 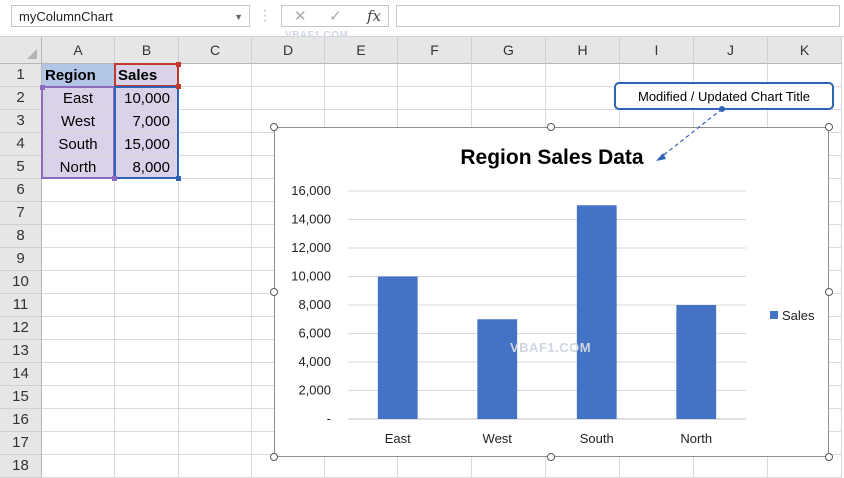 I want to click on formula-bar: myColumnChart ▼ · · · ✕ ✓ fx, so click(x=422, y=18).